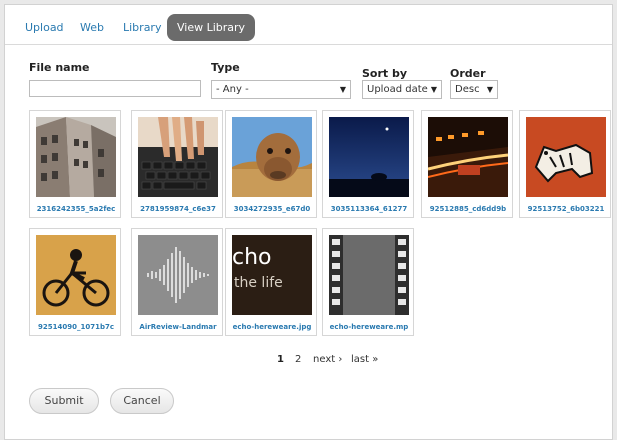  Describe the element at coordinates (59, 67) in the screenshot. I see `file-name-label: File name` at that location.